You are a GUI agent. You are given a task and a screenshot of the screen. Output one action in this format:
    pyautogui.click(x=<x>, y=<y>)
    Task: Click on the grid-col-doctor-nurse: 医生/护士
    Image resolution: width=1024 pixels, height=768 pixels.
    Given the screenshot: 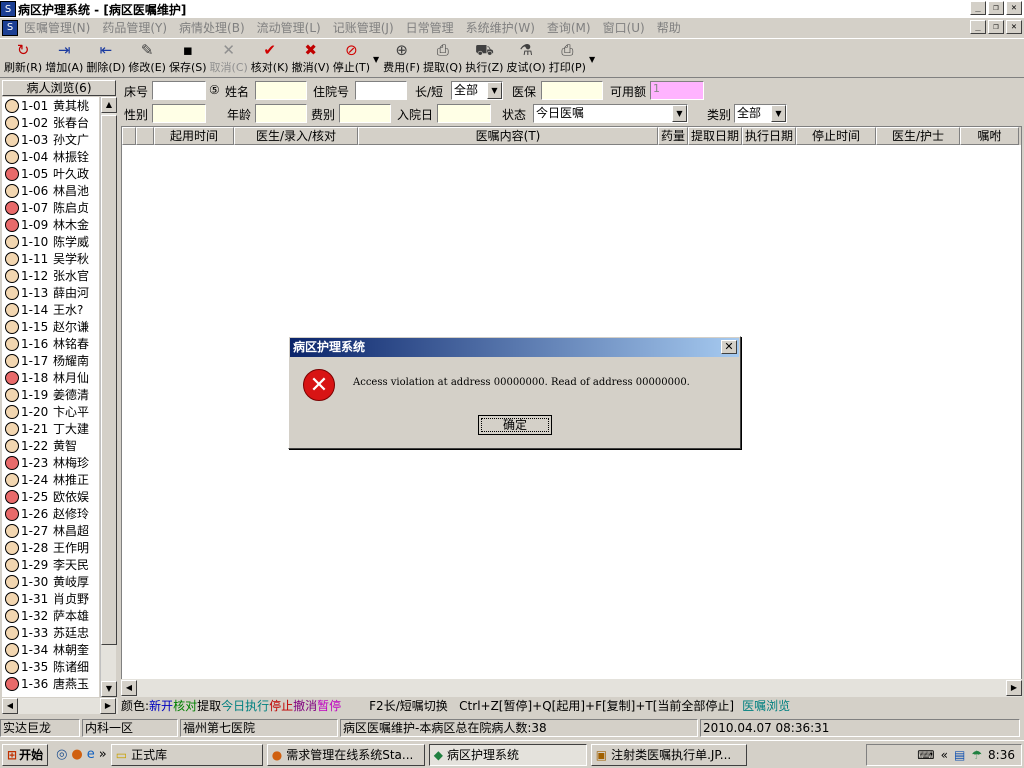 What is the action you would take?
    pyautogui.click(x=918, y=136)
    